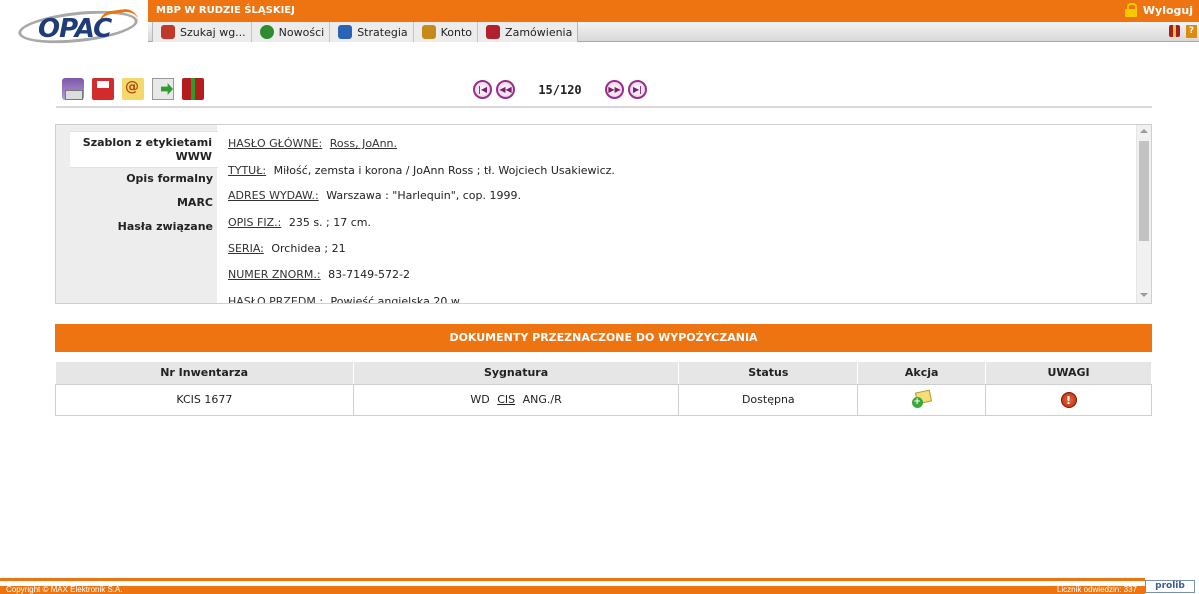  Describe the element at coordinates (424, 195) in the screenshot. I see `field-value: Warszawa : "Harlequin", cop. 1999.` at that location.